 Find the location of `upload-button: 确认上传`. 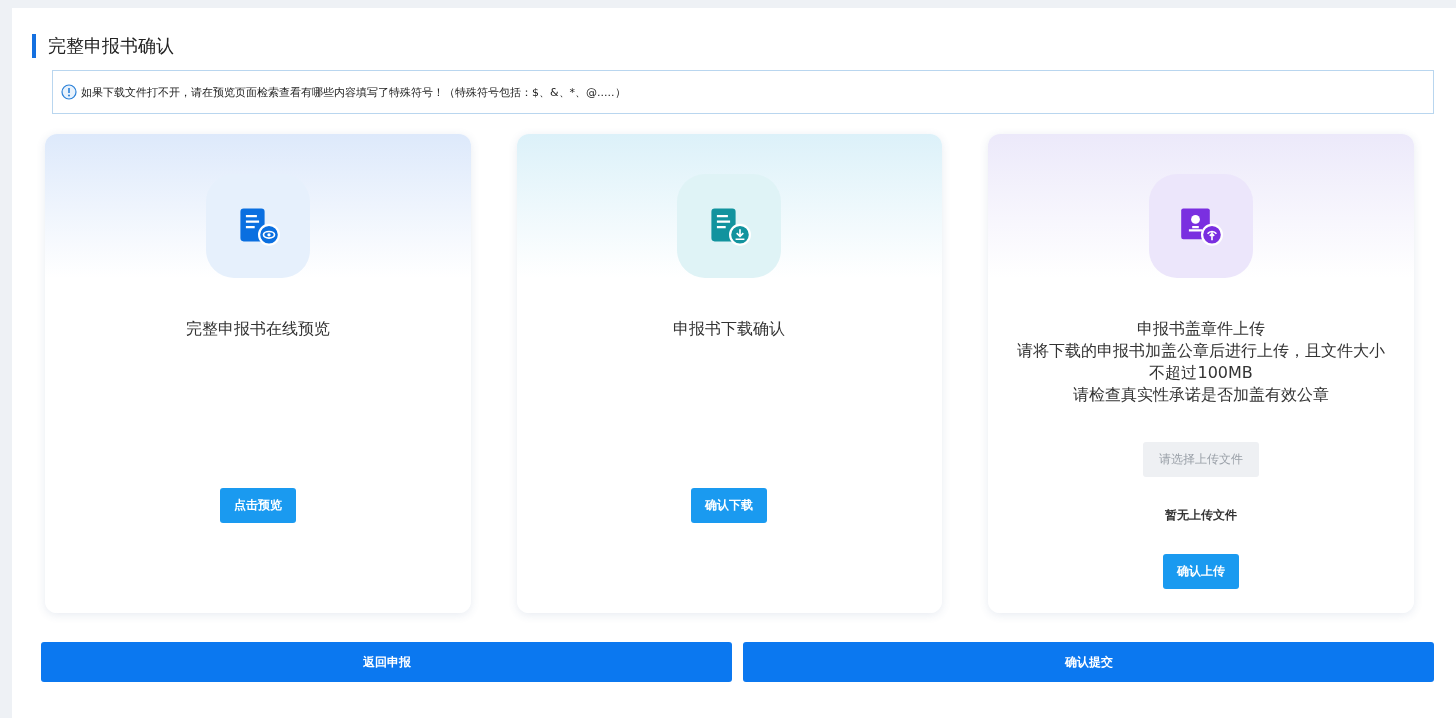

upload-button: 确认上传 is located at coordinates (1201, 571).